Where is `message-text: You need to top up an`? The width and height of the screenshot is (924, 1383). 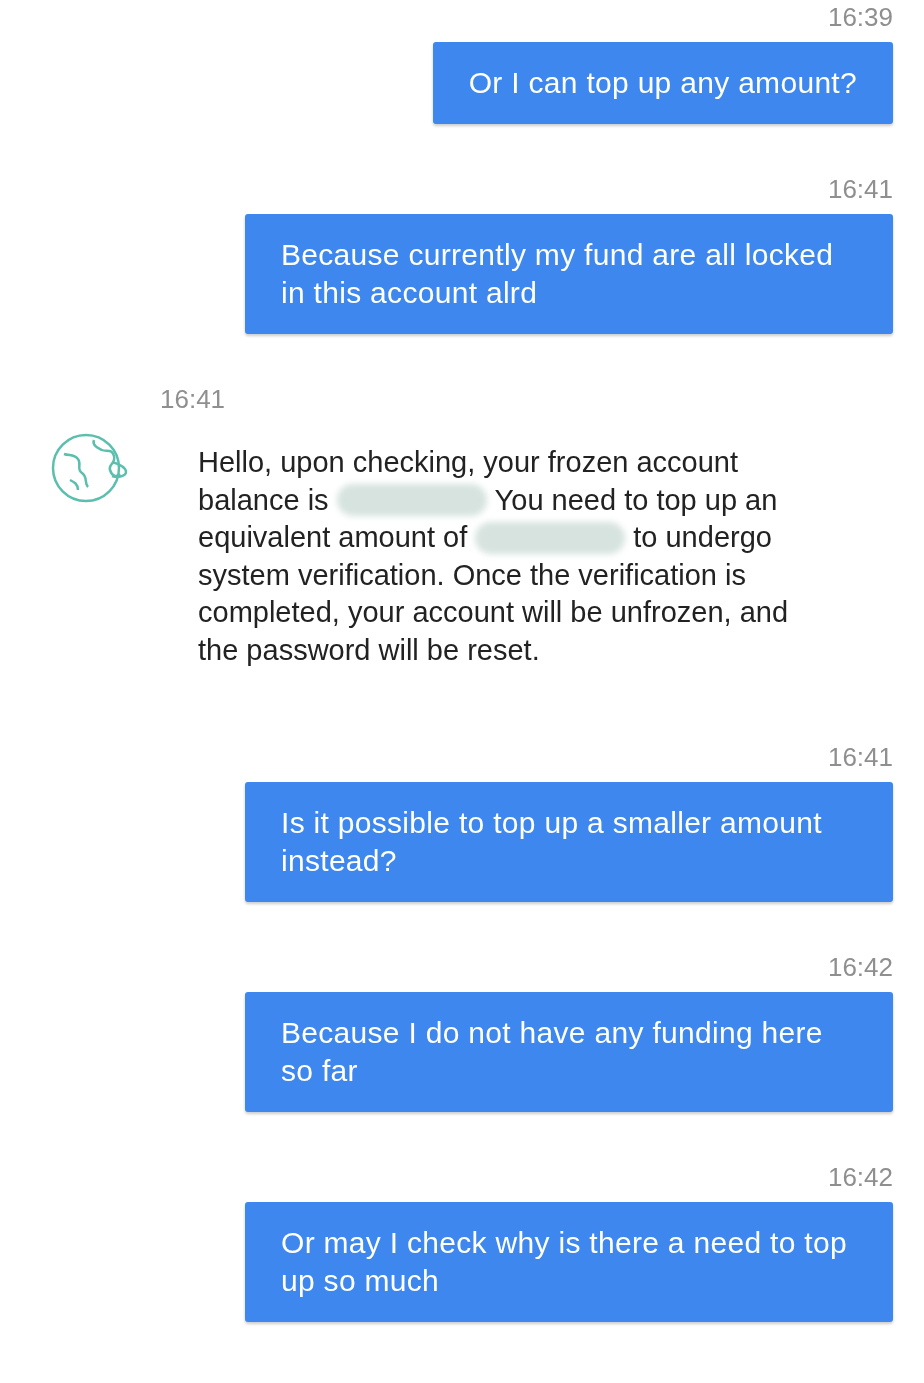
message-text: You need to top up an is located at coordinates (636, 500).